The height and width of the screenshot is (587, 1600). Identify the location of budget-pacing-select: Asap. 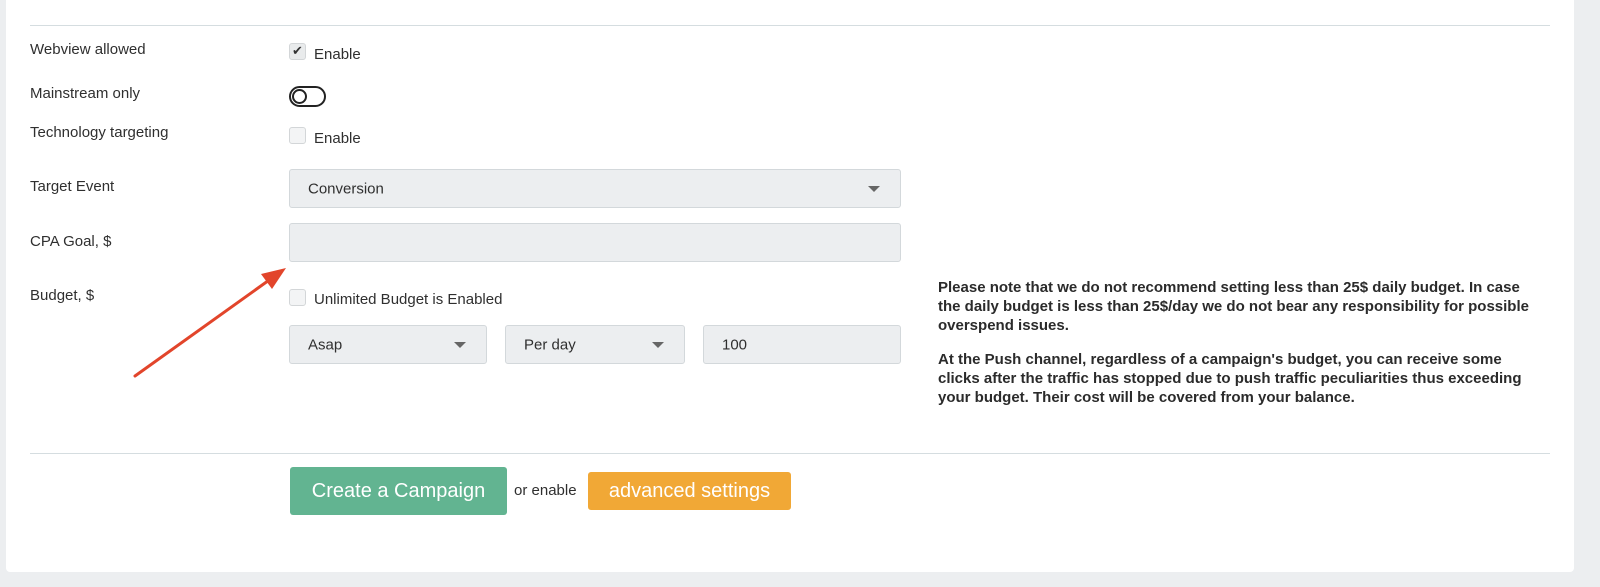
(388, 344).